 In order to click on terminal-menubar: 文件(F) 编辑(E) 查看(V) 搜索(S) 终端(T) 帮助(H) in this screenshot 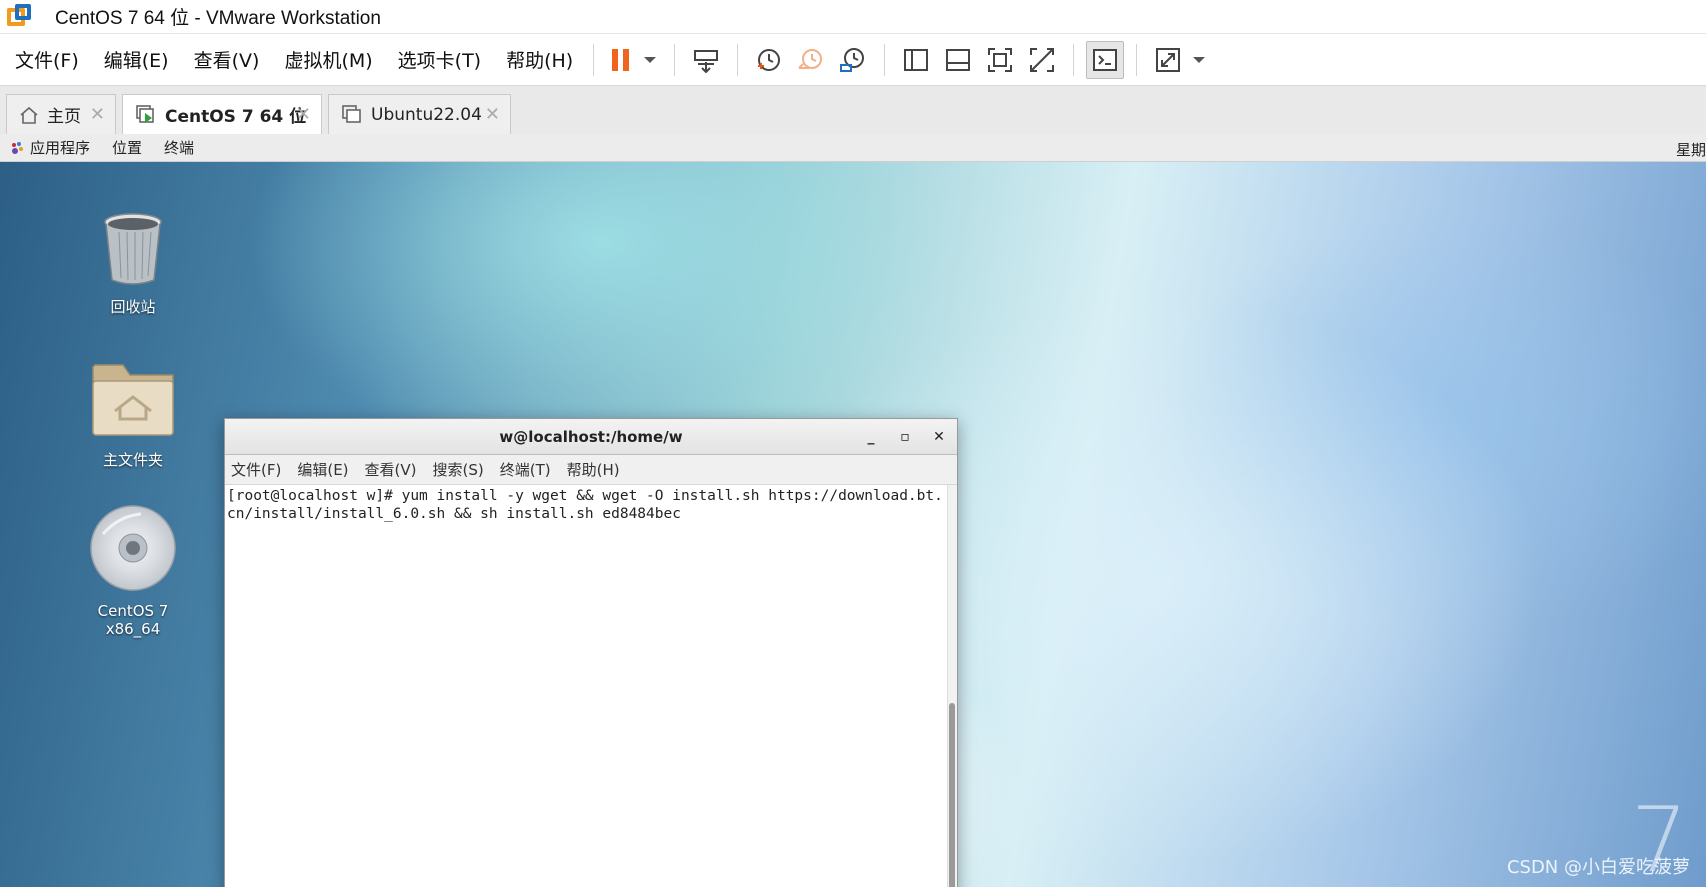, I will do `click(591, 470)`.